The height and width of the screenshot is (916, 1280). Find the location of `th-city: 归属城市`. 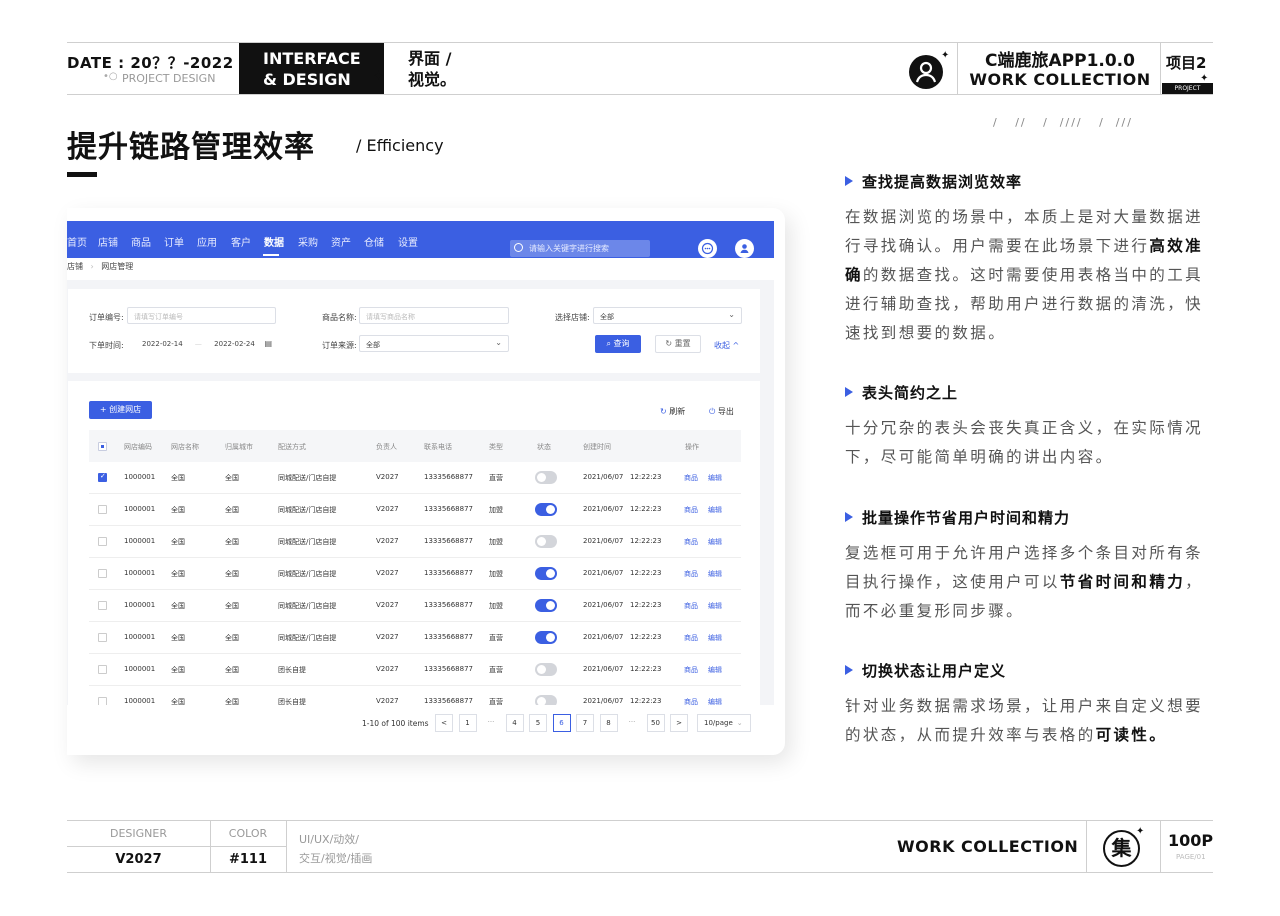

th-city: 归属城市 is located at coordinates (239, 447).